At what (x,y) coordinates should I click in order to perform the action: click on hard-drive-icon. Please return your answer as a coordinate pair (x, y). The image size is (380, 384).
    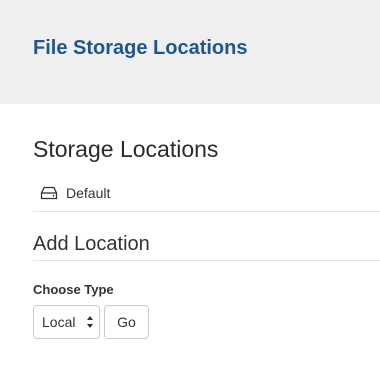
    Looking at the image, I should click on (49, 193).